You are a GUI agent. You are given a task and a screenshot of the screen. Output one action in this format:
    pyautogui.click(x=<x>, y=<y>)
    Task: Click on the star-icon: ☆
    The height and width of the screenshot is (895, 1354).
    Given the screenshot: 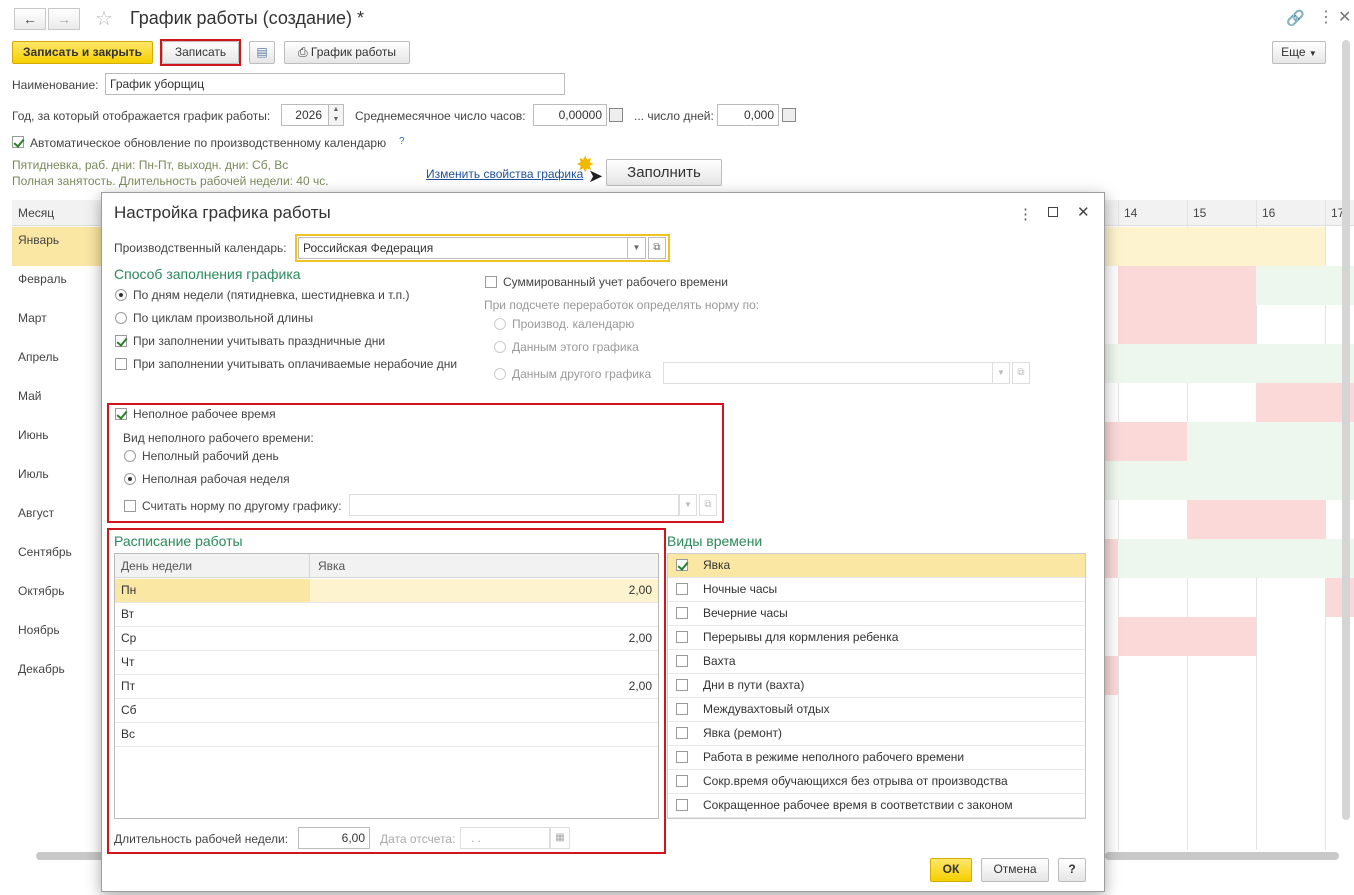 What is the action you would take?
    pyautogui.click(x=104, y=18)
    